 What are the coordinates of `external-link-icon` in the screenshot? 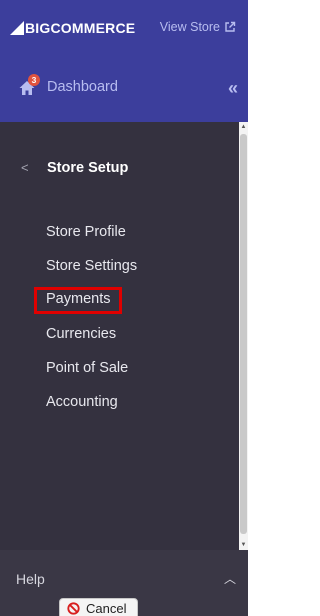 It's located at (230, 26).